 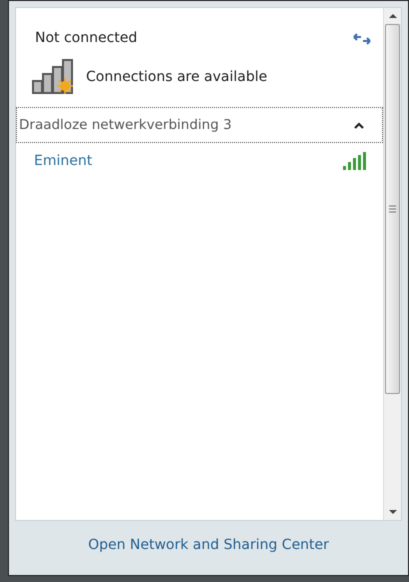 What do you see at coordinates (63, 161) in the screenshot?
I see `network-name: Eminent` at bounding box center [63, 161].